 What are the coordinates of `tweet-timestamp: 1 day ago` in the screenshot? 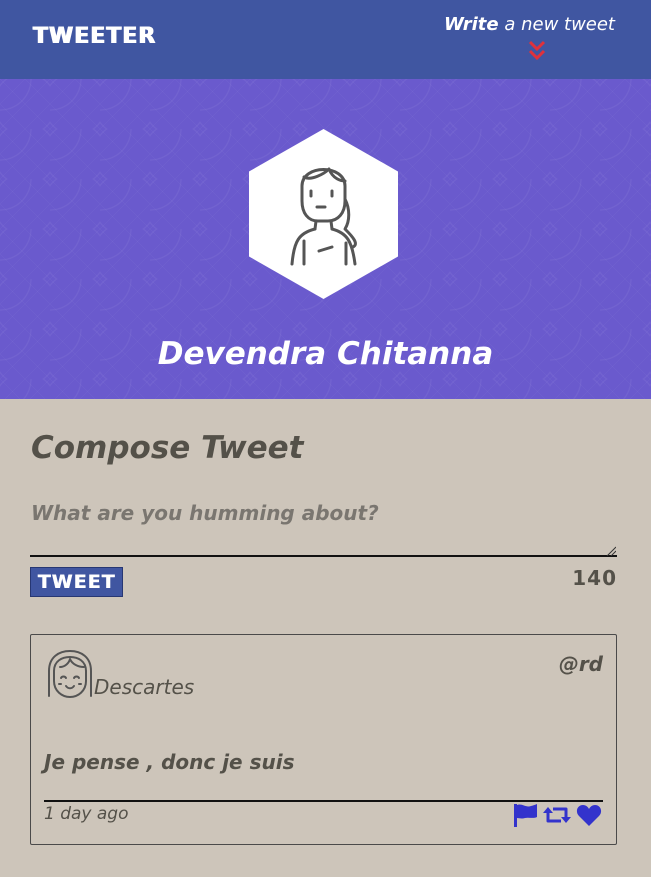 It's located at (86, 814).